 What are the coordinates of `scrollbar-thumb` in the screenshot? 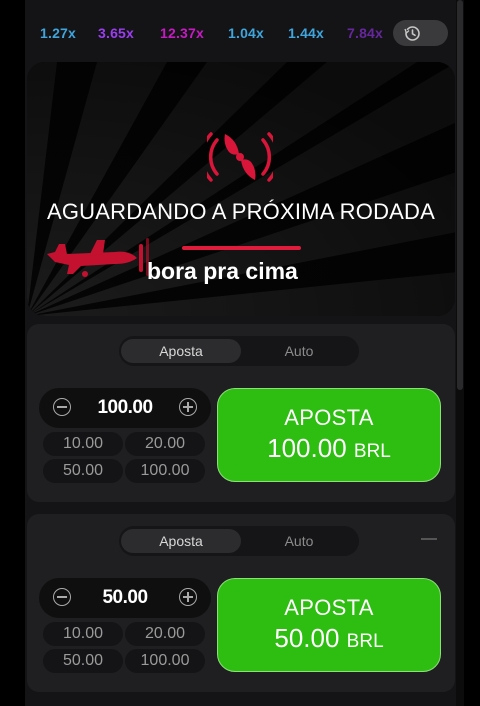 It's located at (460, 195).